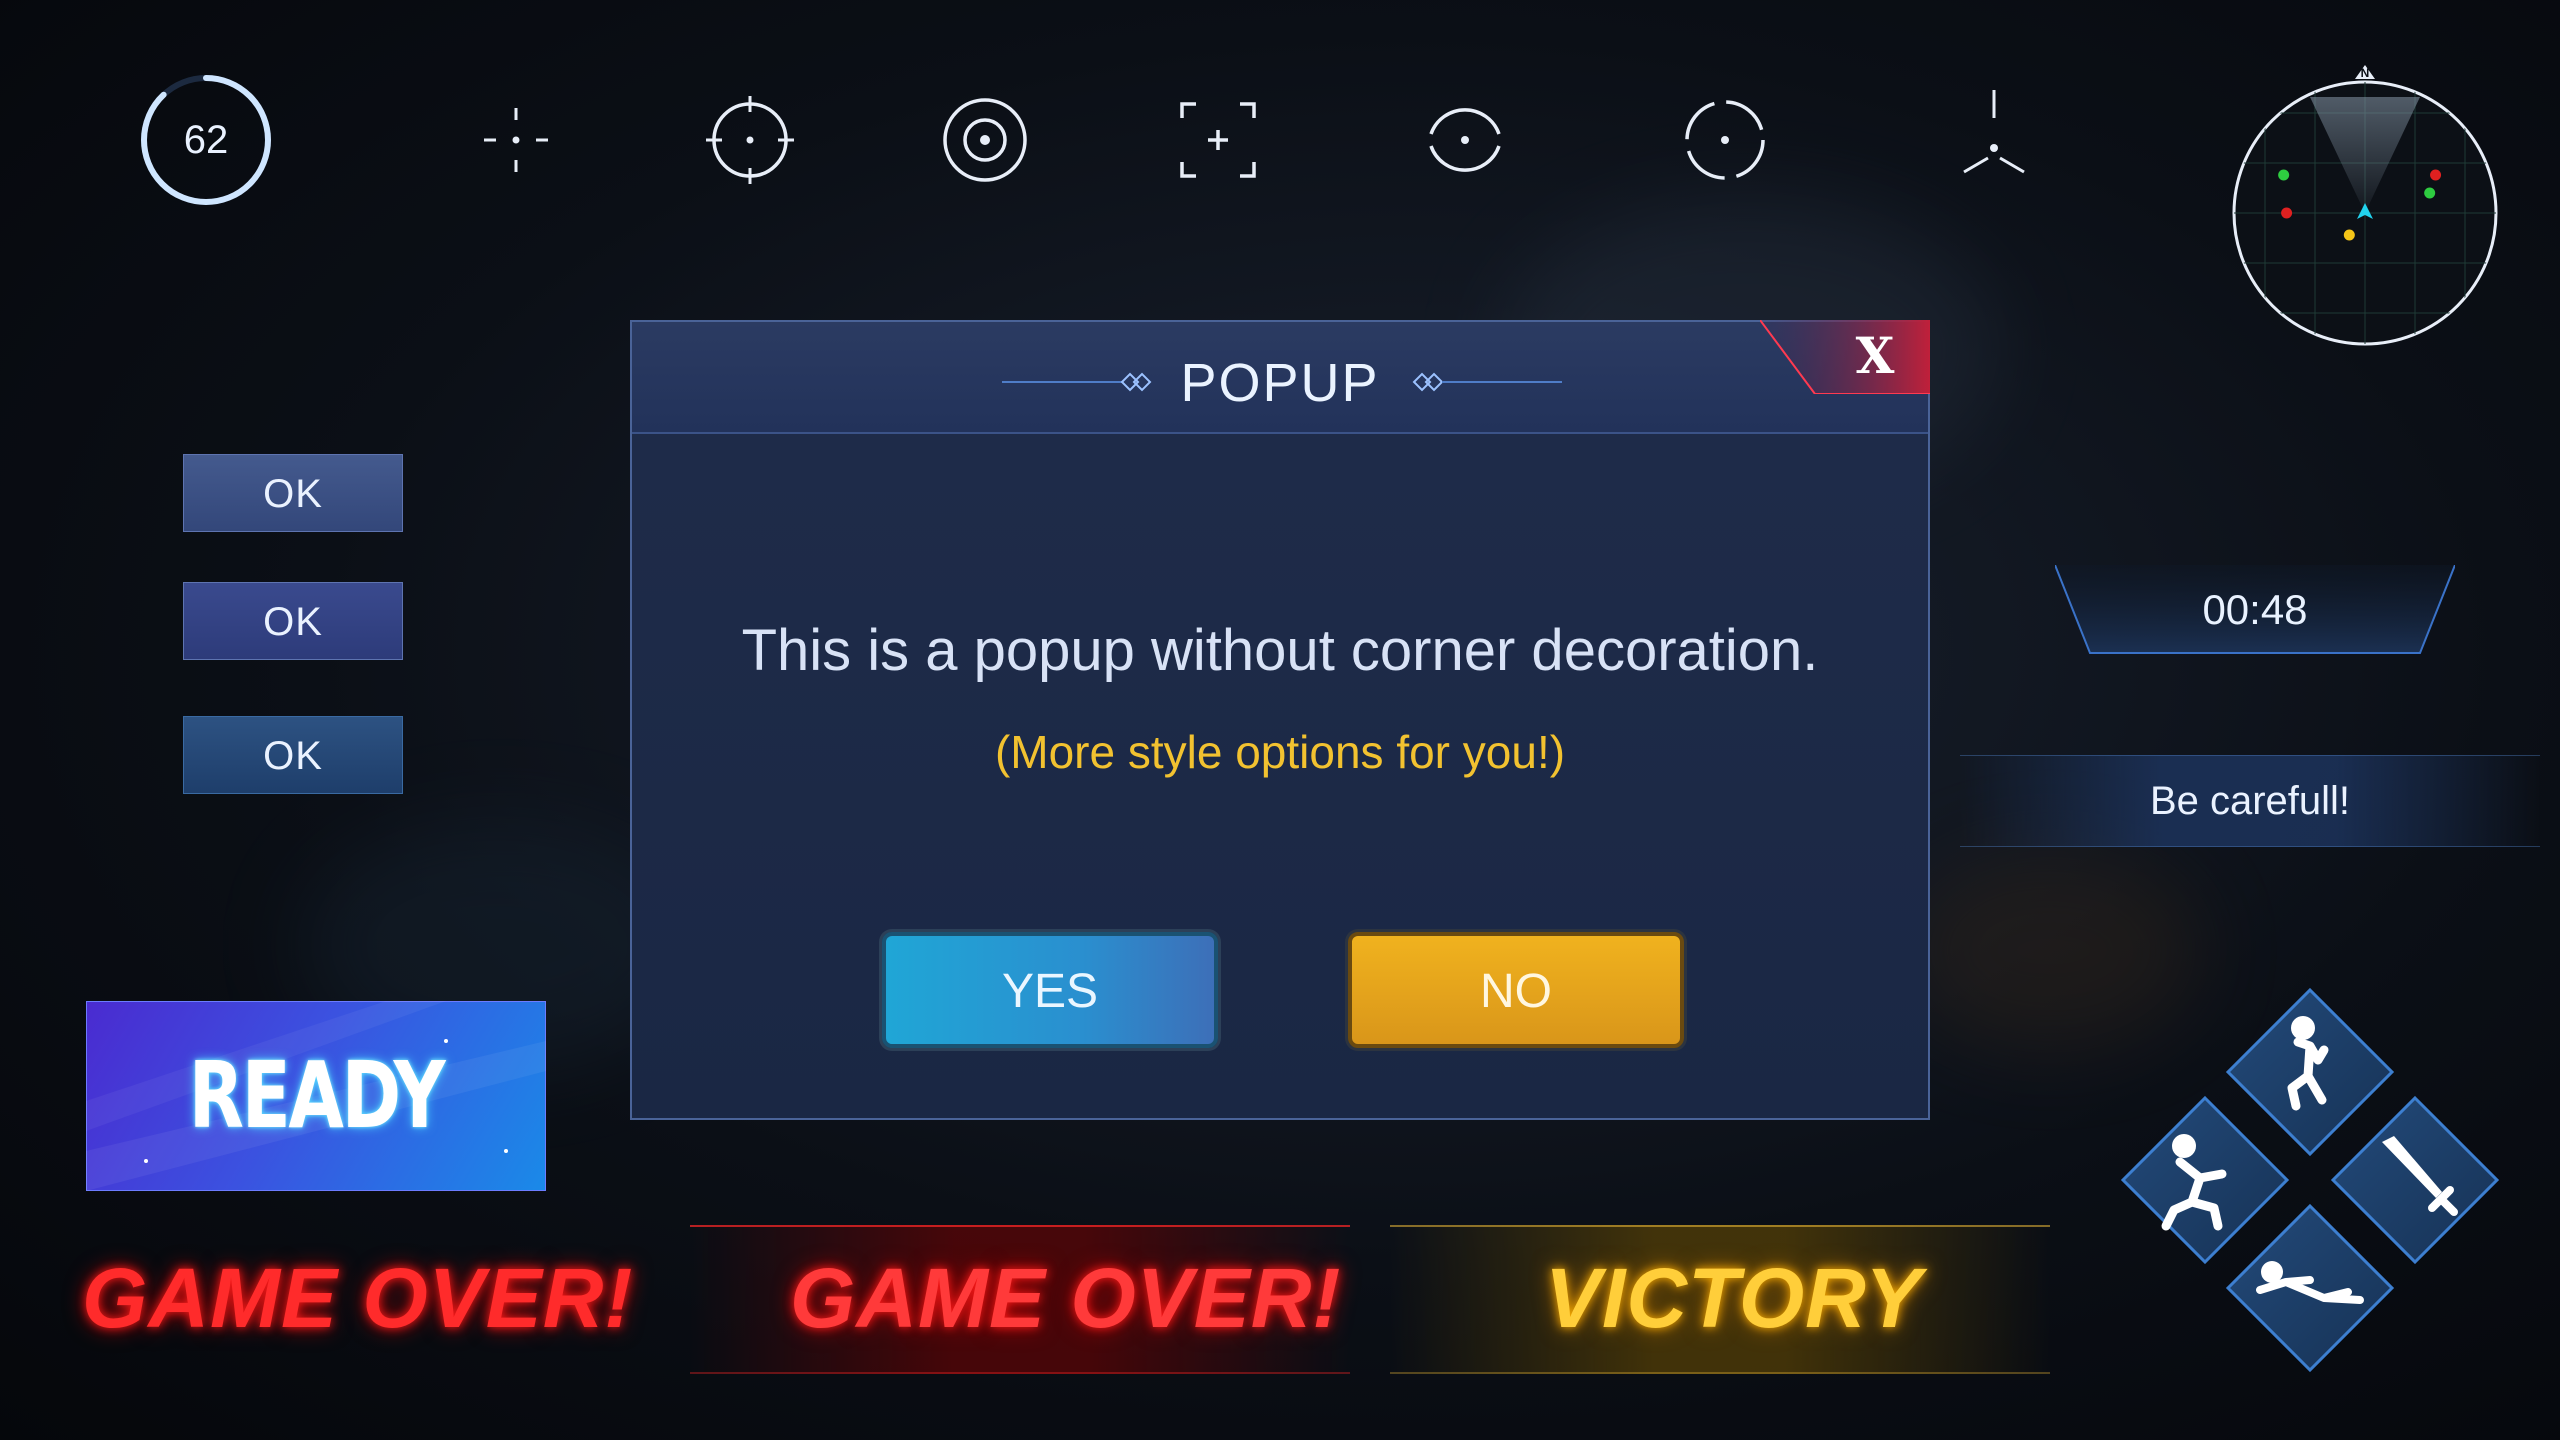 The image size is (2560, 1440). I want to click on popup-header: POPUP, so click(1280, 378).